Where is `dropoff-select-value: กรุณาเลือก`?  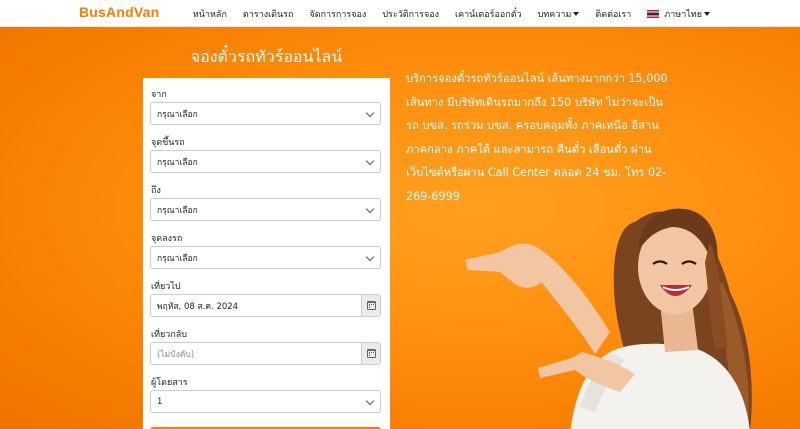 dropoff-select-value: กรุณาเลือก is located at coordinates (177, 258).